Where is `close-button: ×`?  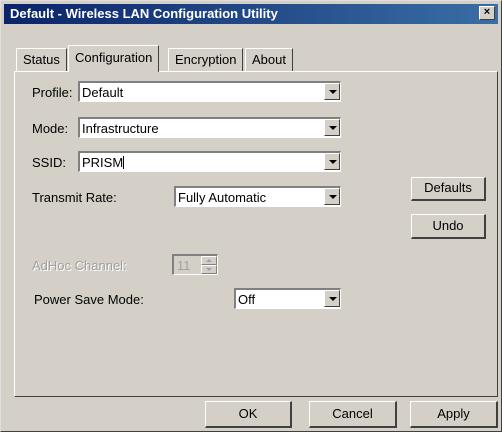
close-button: × is located at coordinates (487, 13).